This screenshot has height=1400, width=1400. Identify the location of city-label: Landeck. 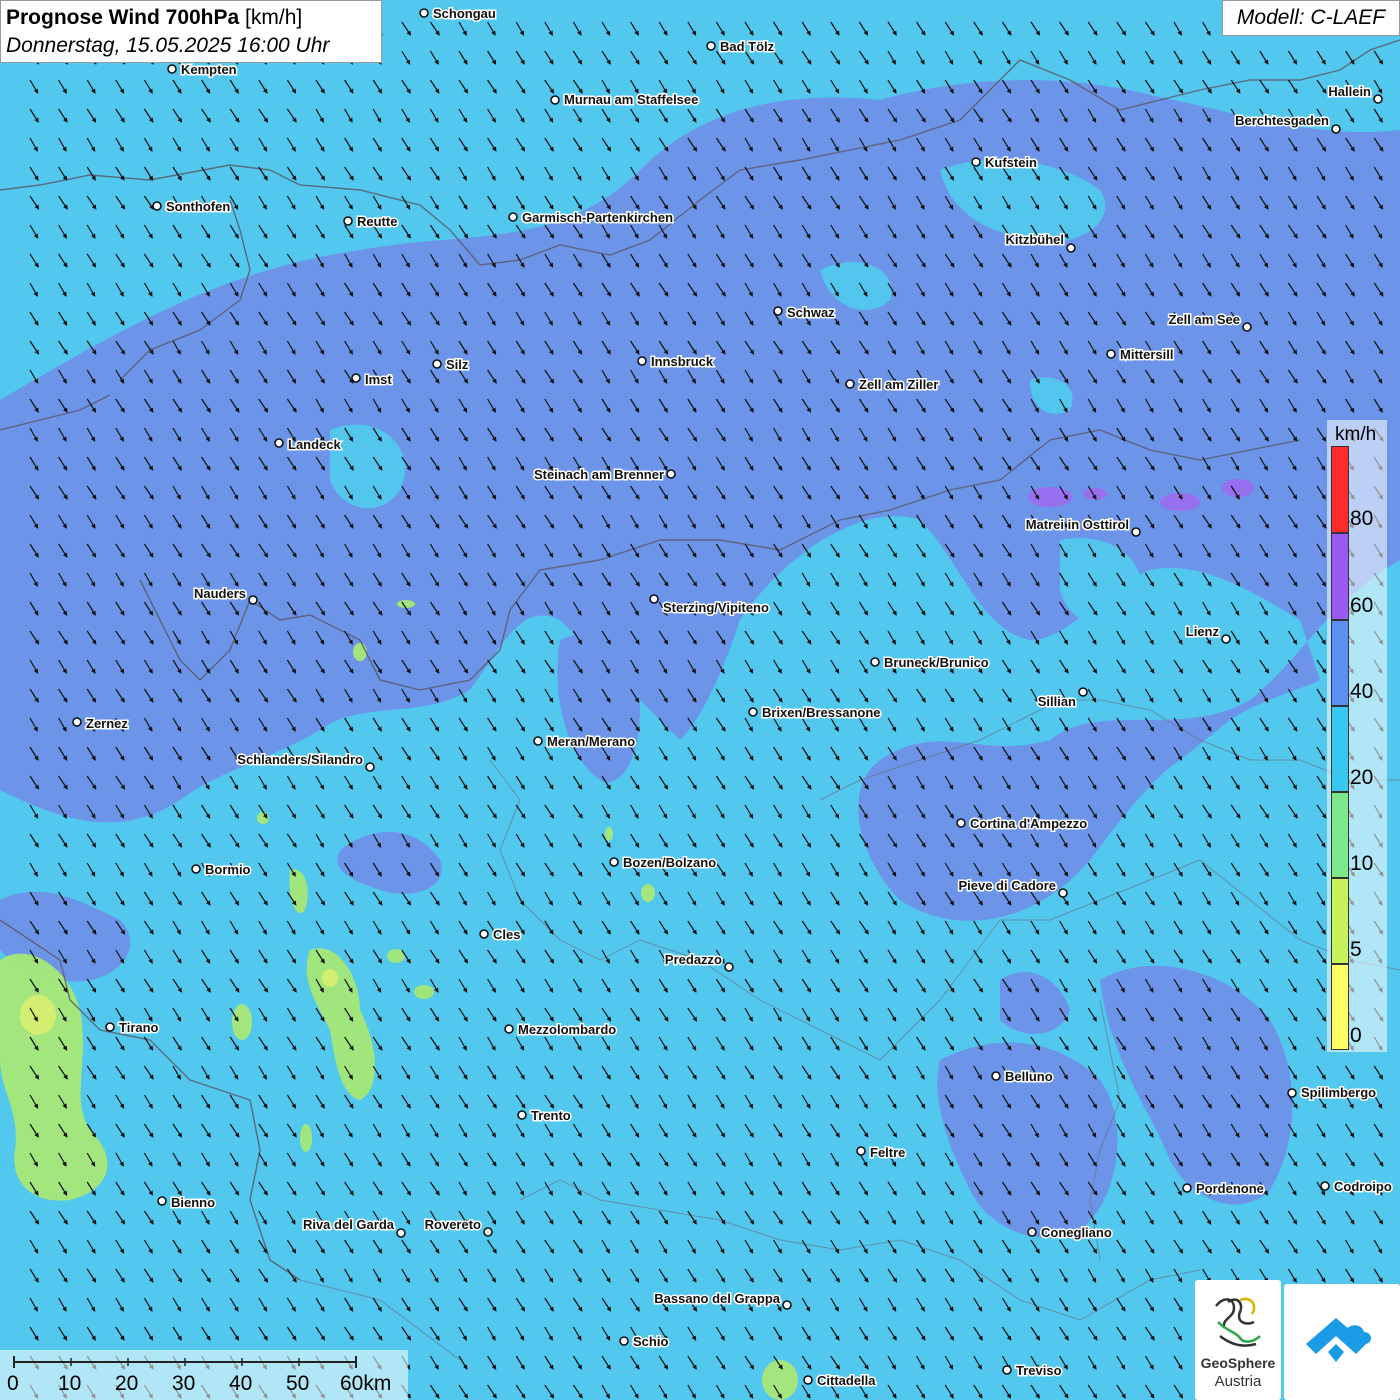
(315, 444).